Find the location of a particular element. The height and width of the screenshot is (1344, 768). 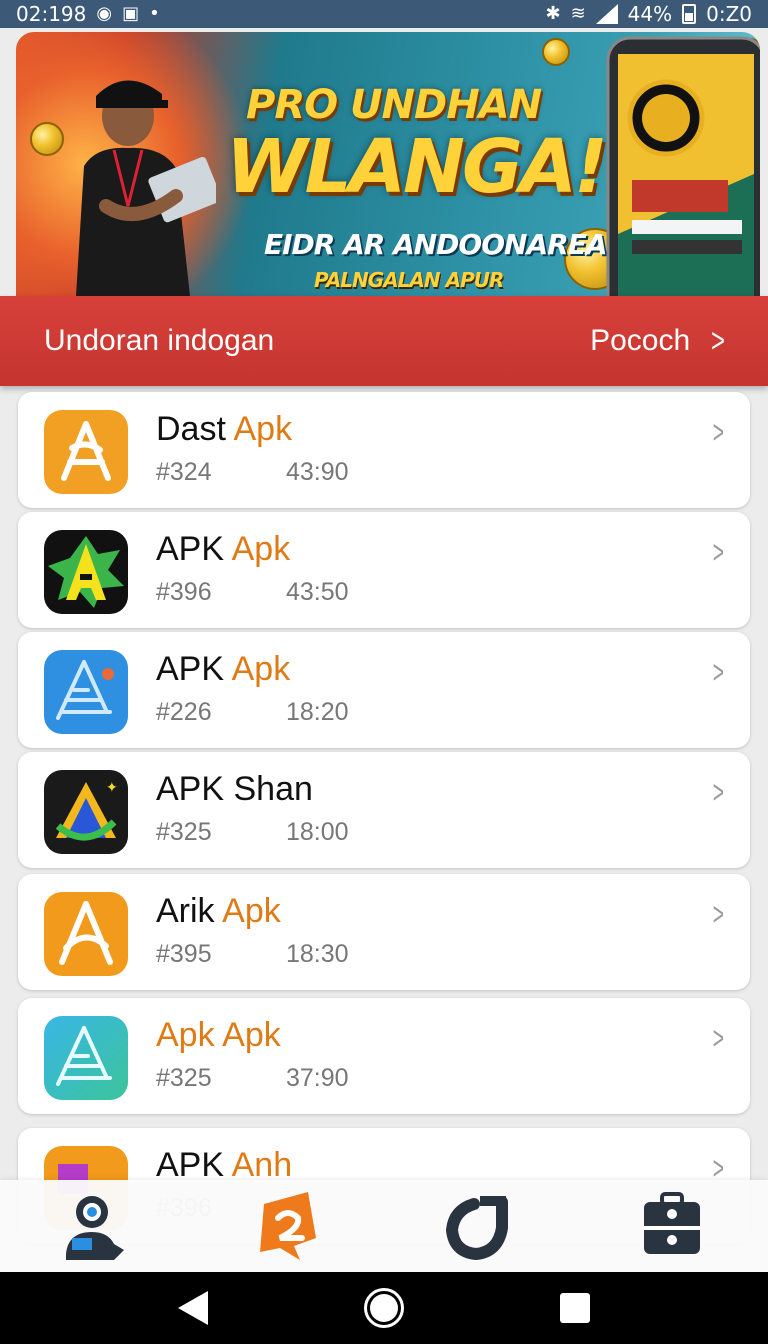

app-id: #396 is located at coordinates (184, 592).